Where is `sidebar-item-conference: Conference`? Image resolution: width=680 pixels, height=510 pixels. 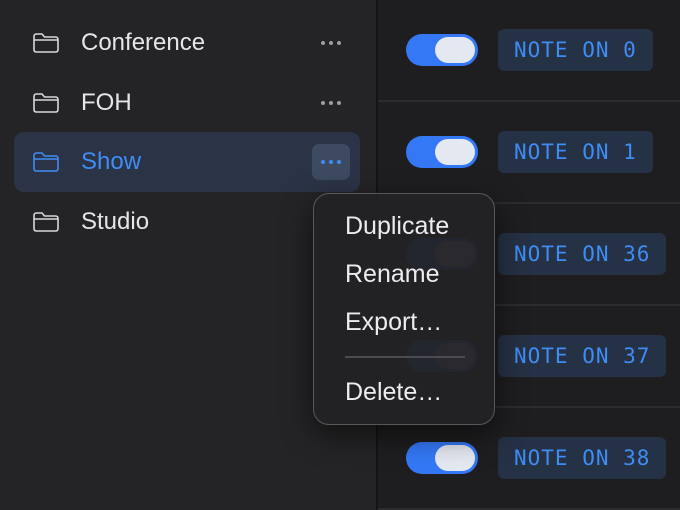 sidebar-item-conference: Conference is located at coordinates (187, 43).